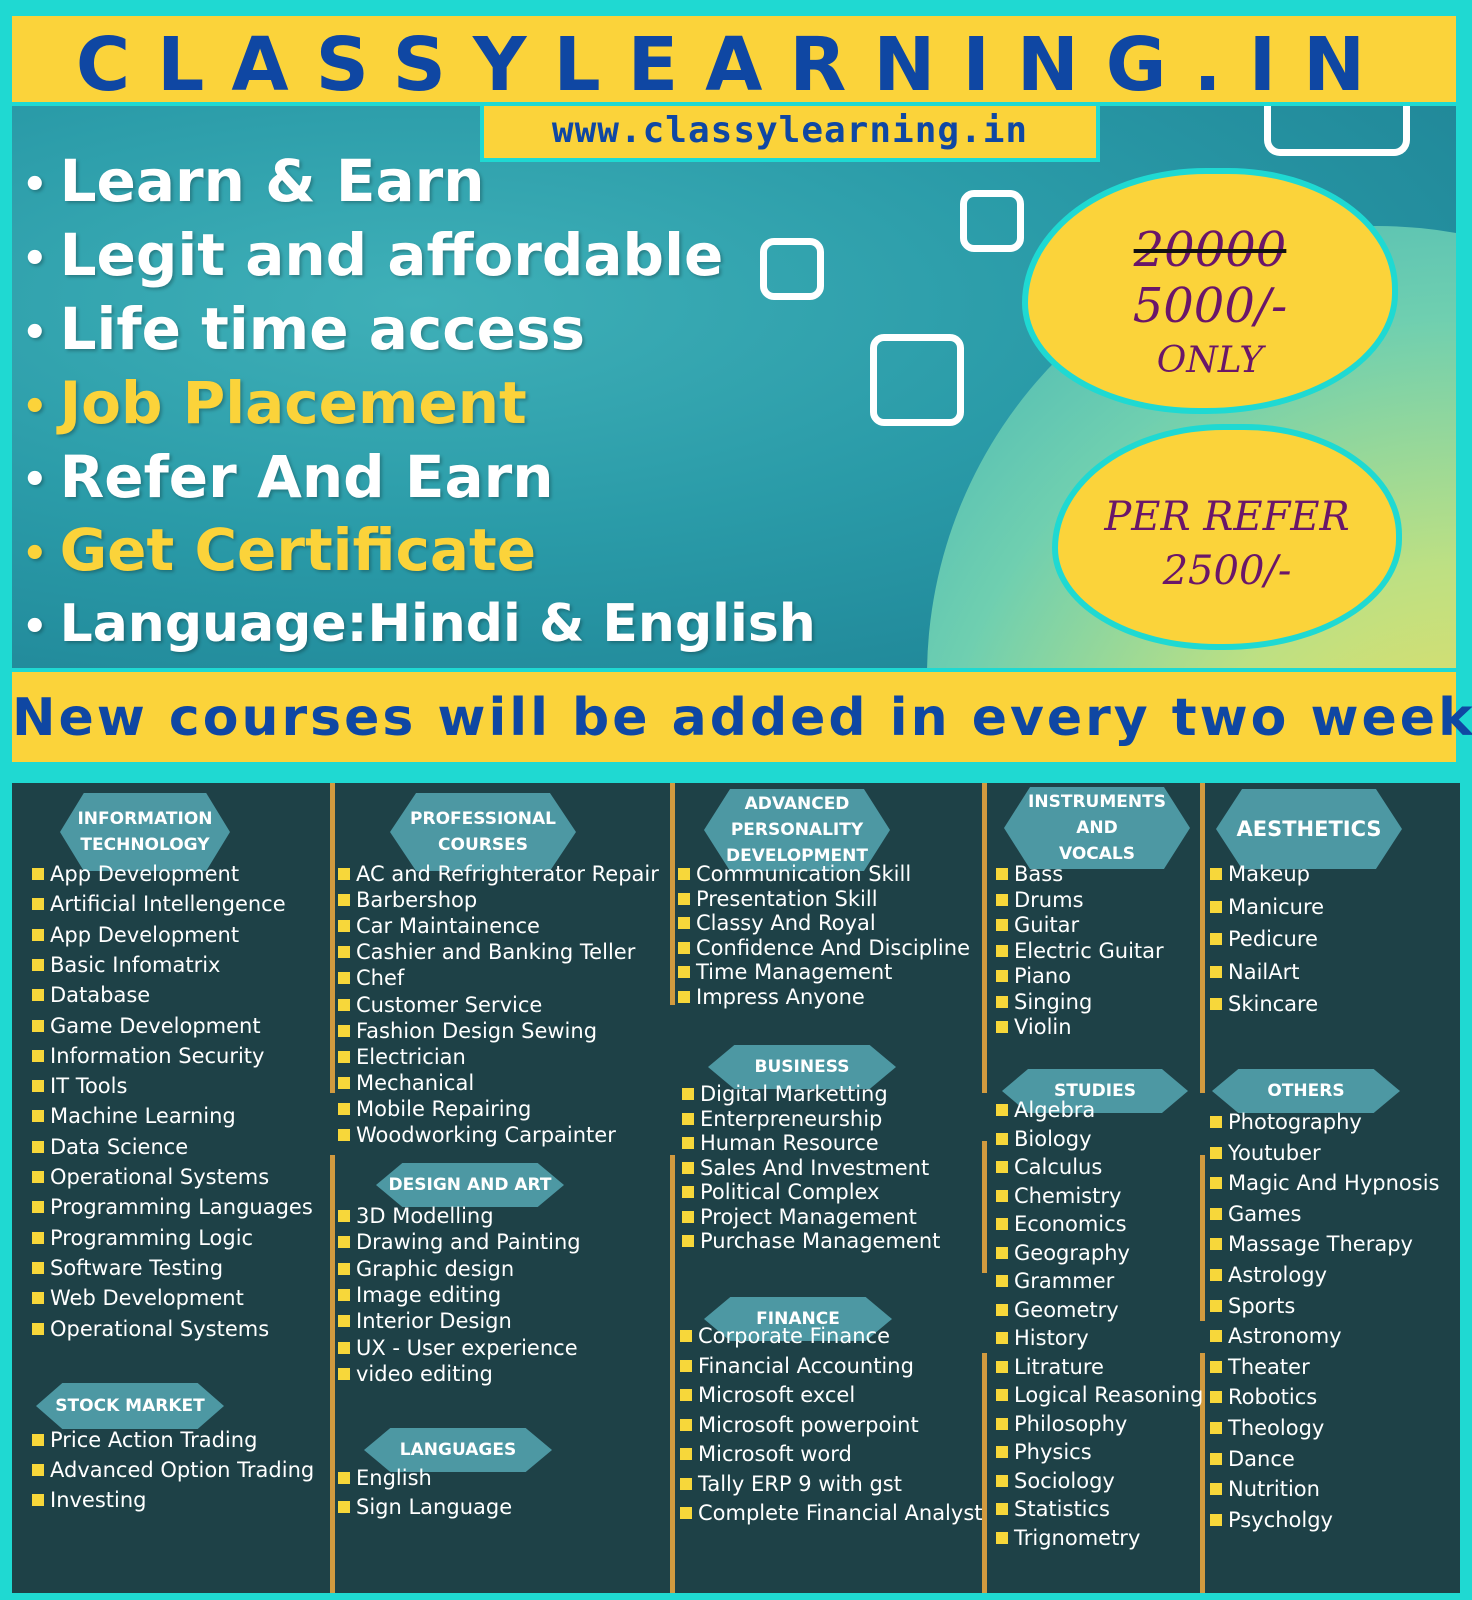 This screenshot has width=1472, height=1600. What do you see at coordinates (766, 1454) in the screenshot?
I see `course-item: Microsoft word` at bounding box center [766, 1454].